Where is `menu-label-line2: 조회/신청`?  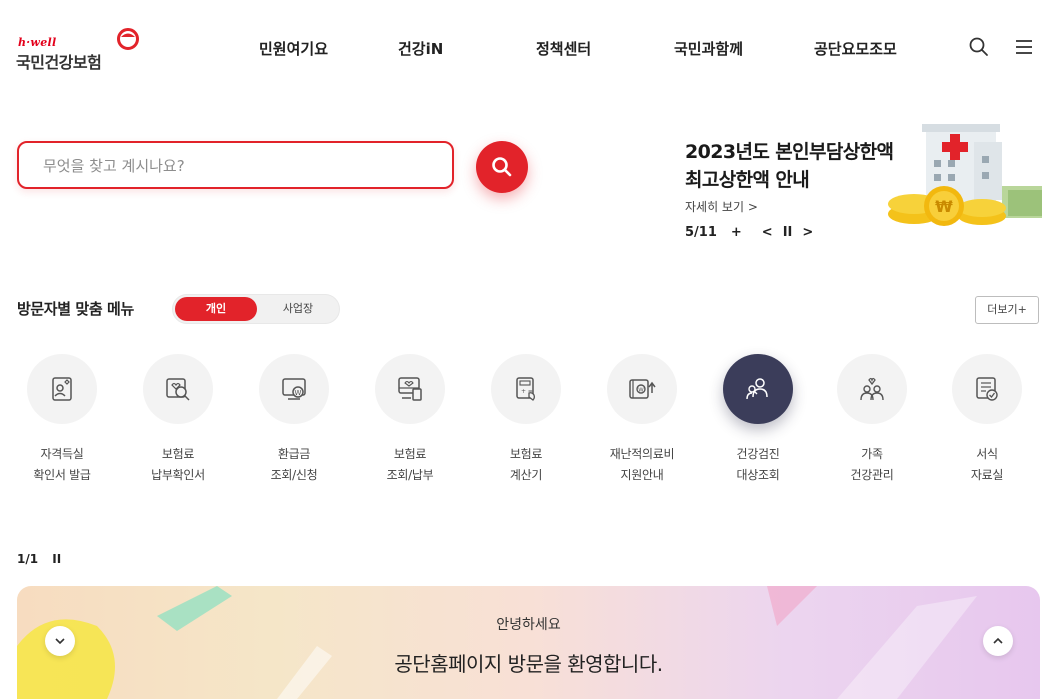
menu-label-line2: 조회/신청 is located at coordinates (294, 475).